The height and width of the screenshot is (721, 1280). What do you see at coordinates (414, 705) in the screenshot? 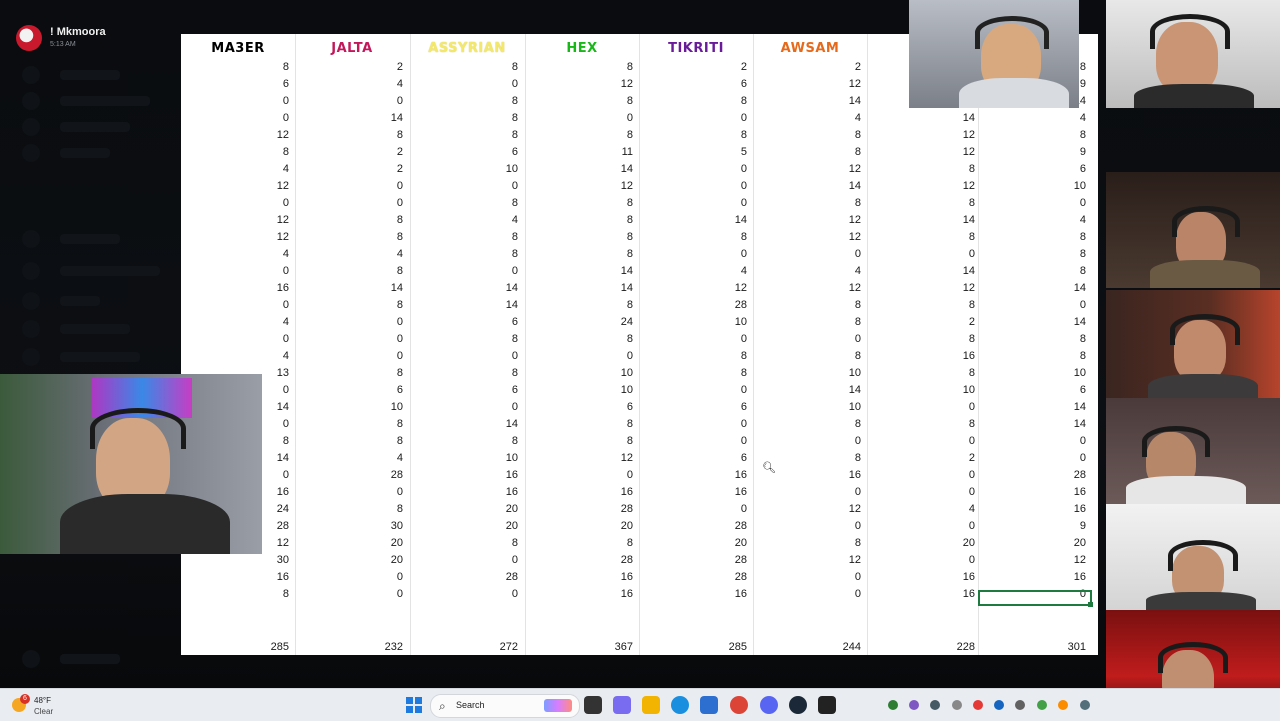
I see `windows-start-icon` at bounding box center [414, 705].